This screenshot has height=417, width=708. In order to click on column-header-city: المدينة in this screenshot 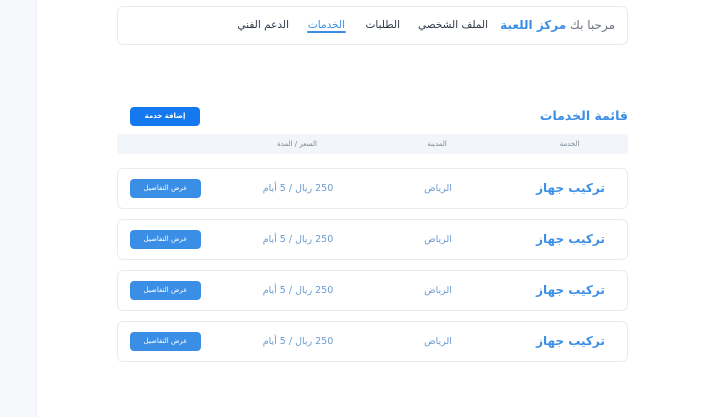, I will do `click(437, 144)`.